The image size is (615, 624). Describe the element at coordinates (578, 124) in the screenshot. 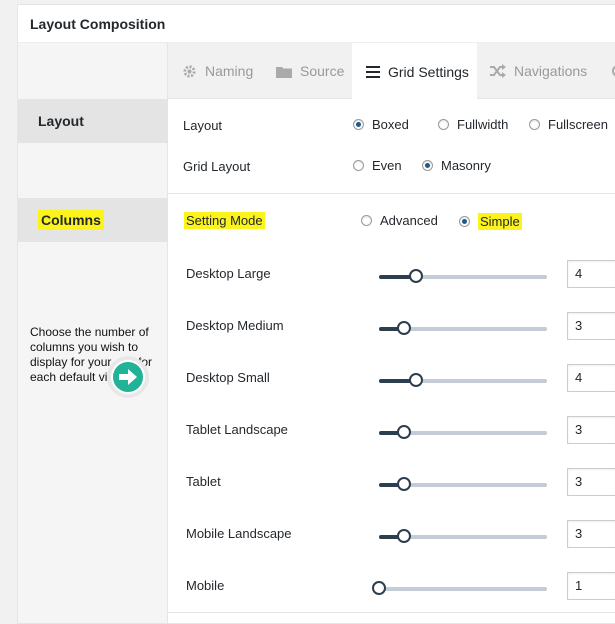

I see `option-label: Fullscreen` at that location.